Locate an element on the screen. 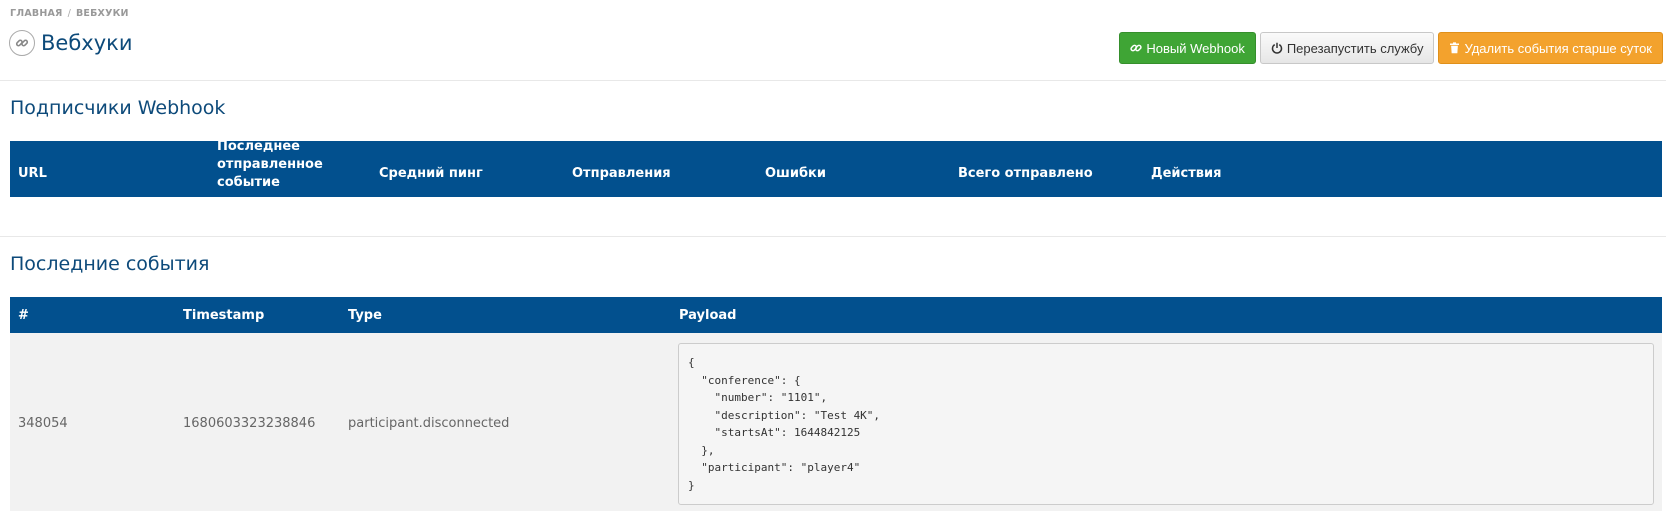  column-header-type: Type is located at coordinates (365, 315).